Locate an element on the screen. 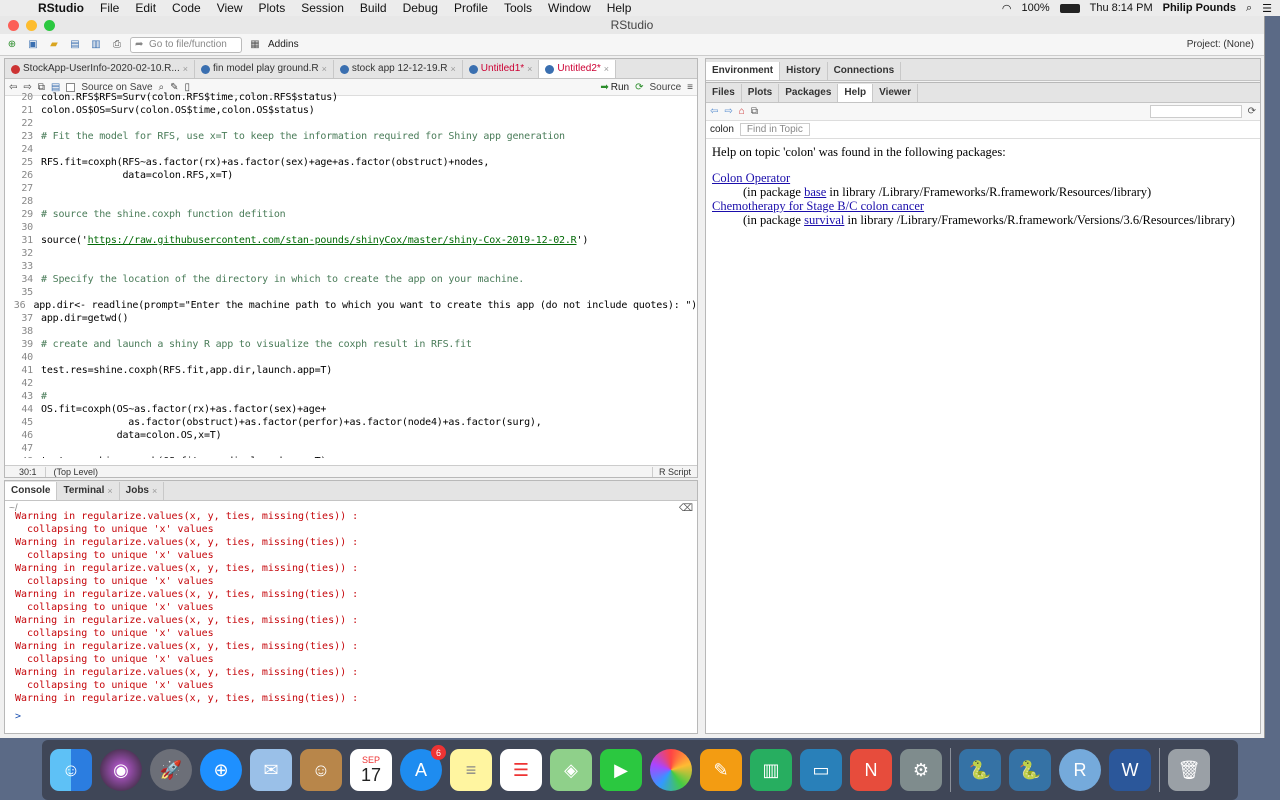 Image resolution: width=1280 pixels, height=800 pixels. environment-tab: History is located at coordinates (804, 71).